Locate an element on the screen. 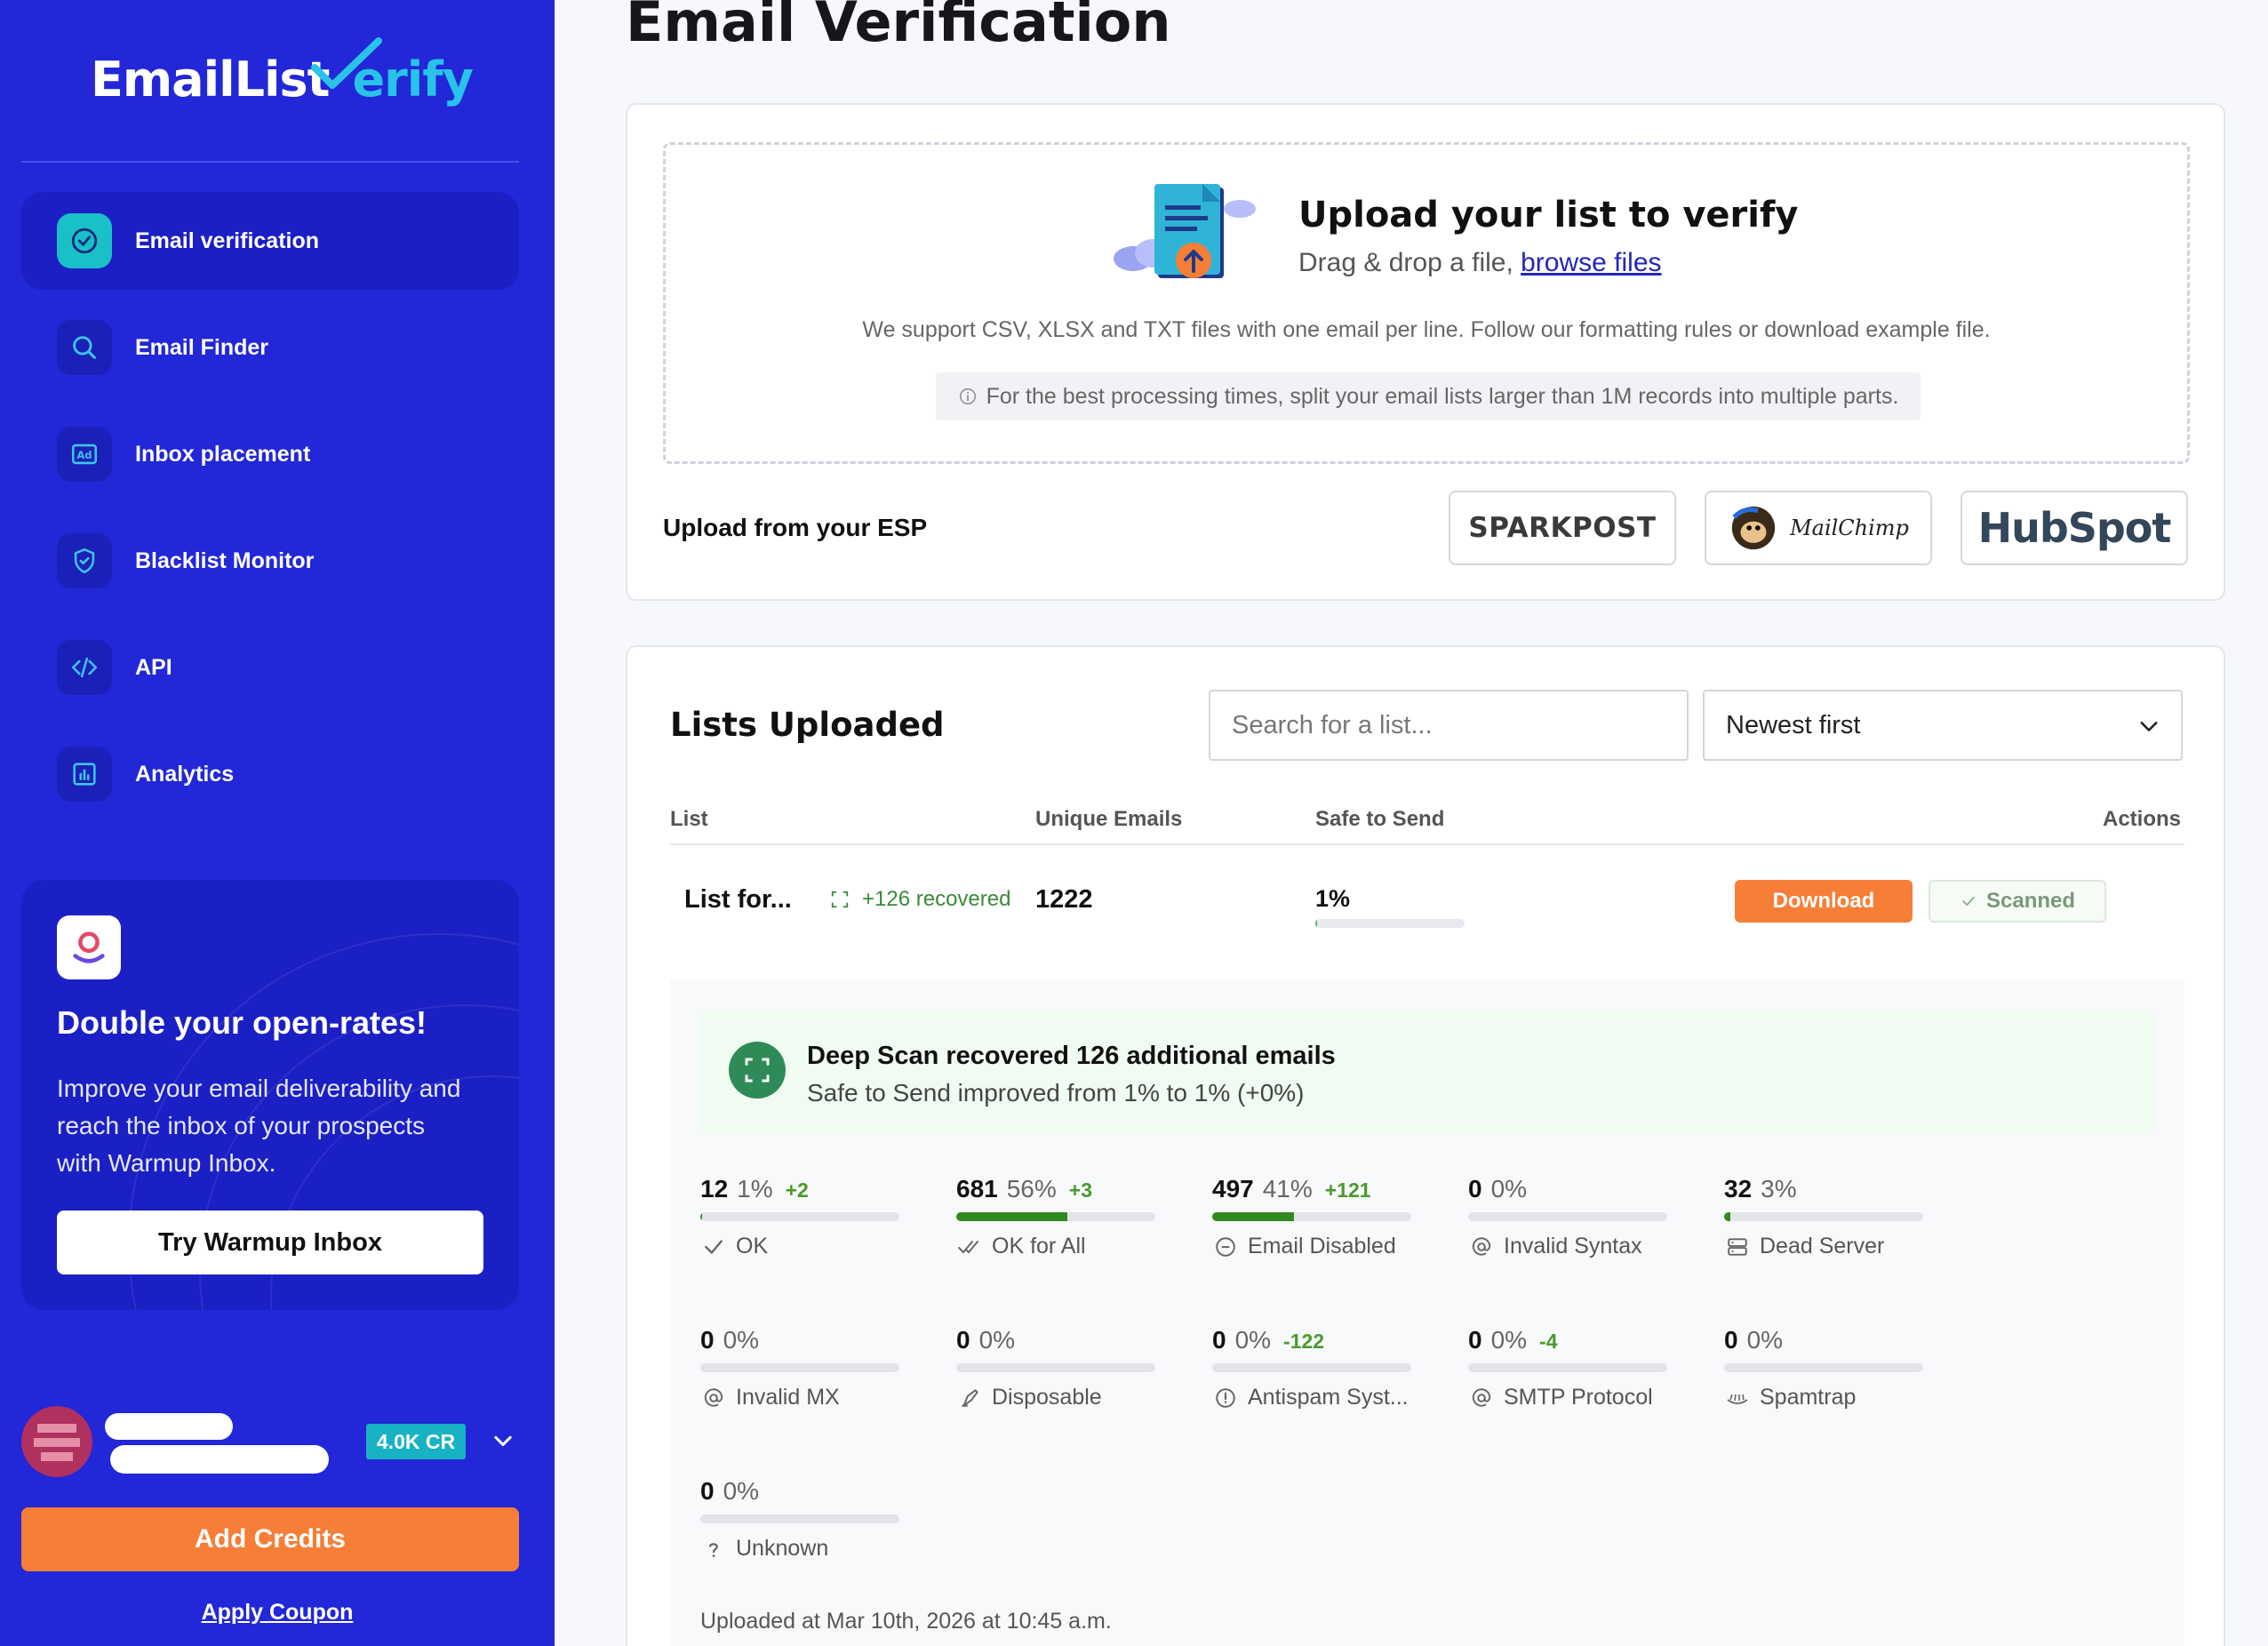 Image resolution: width=2268 pixels, height=1646 pixels. add-credits-button: Add Credits is located at coordinates (270, 1539).